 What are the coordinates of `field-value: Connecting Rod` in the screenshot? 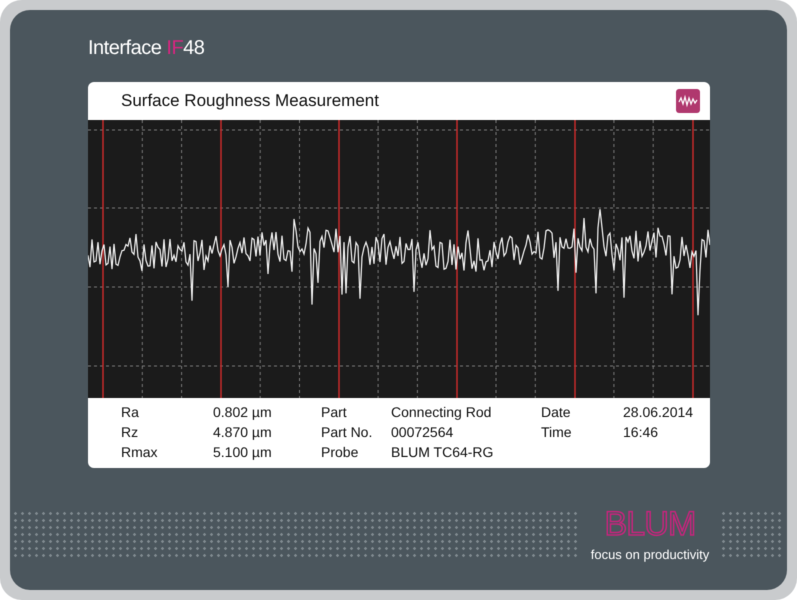 It's located at (441, 412).